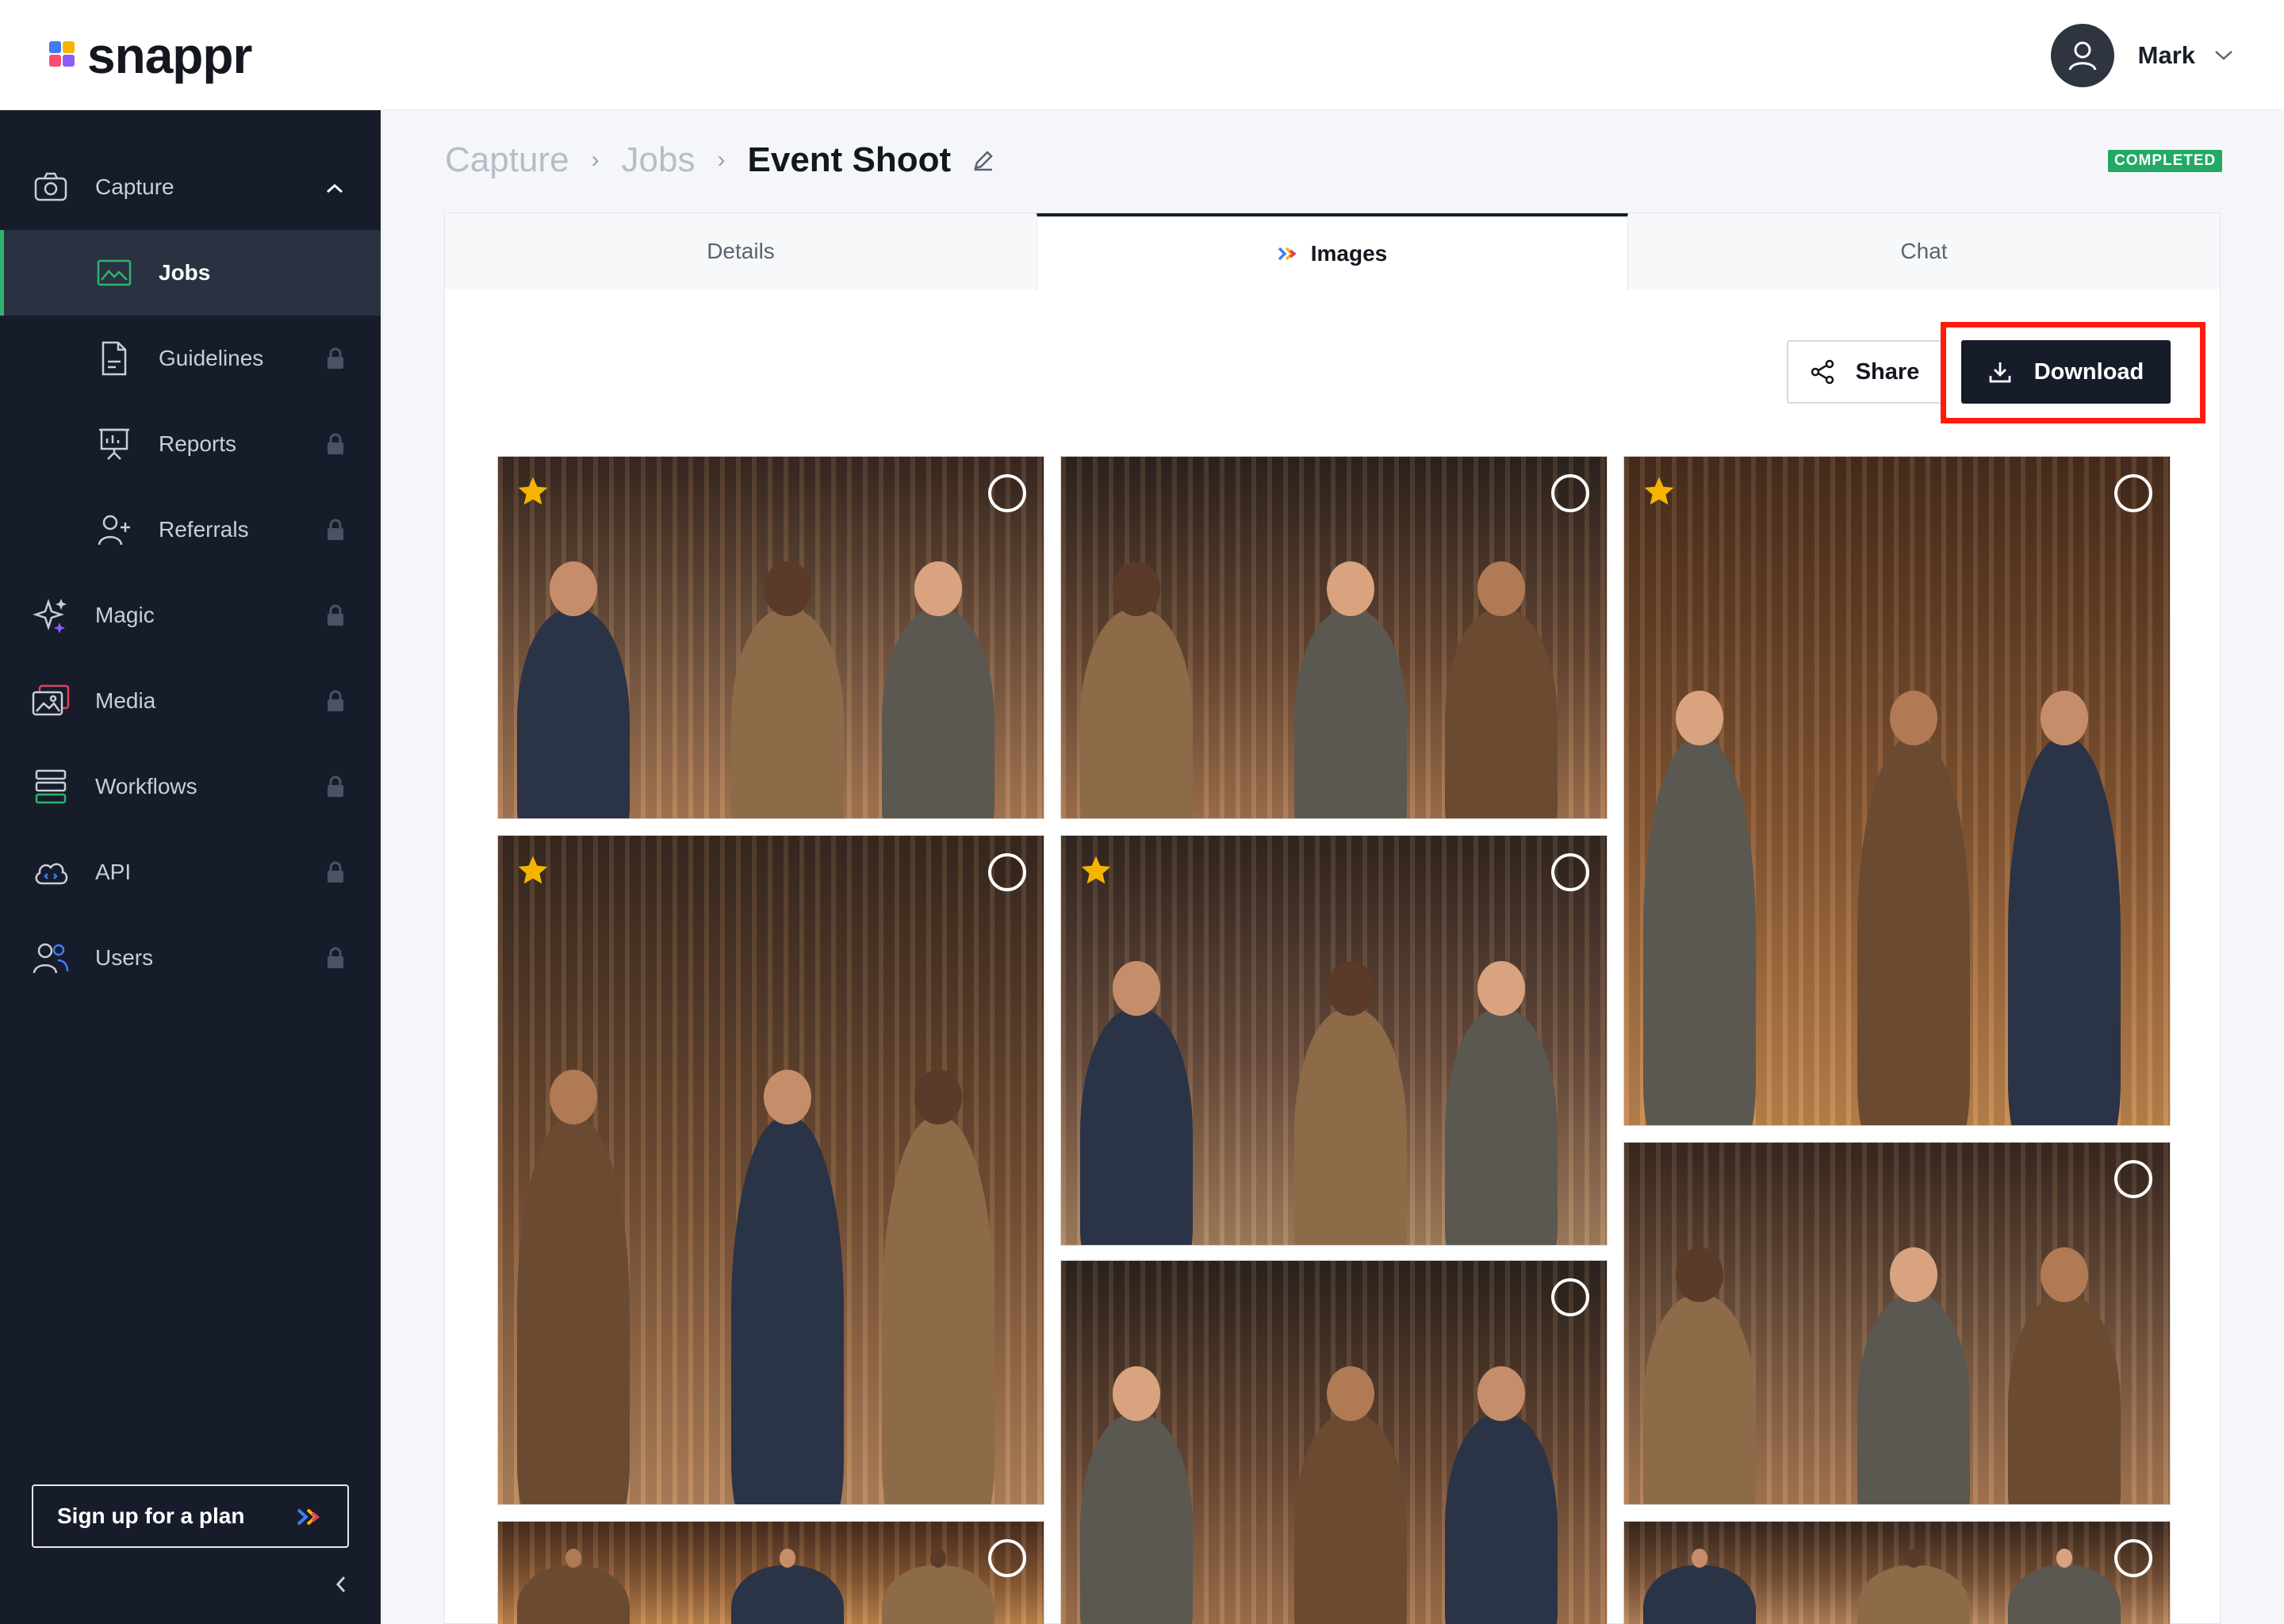 This screenshot has width=2284, height=1624. I want to click on sparkle-icon, so click(51, 615).